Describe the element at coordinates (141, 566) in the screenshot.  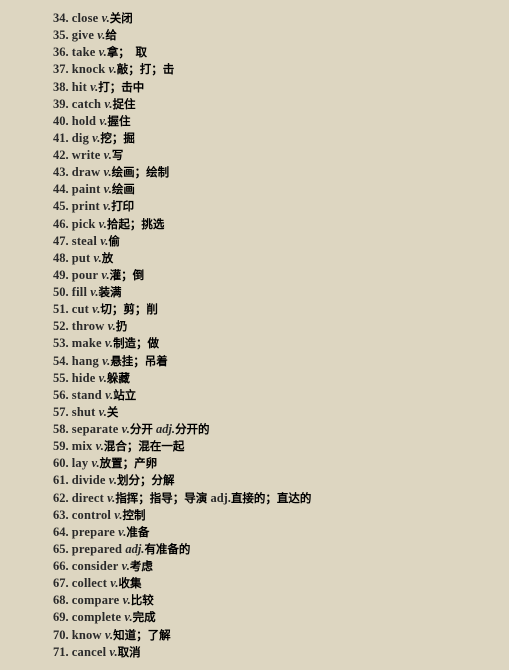
I see `meaning: 考虑` at that location.